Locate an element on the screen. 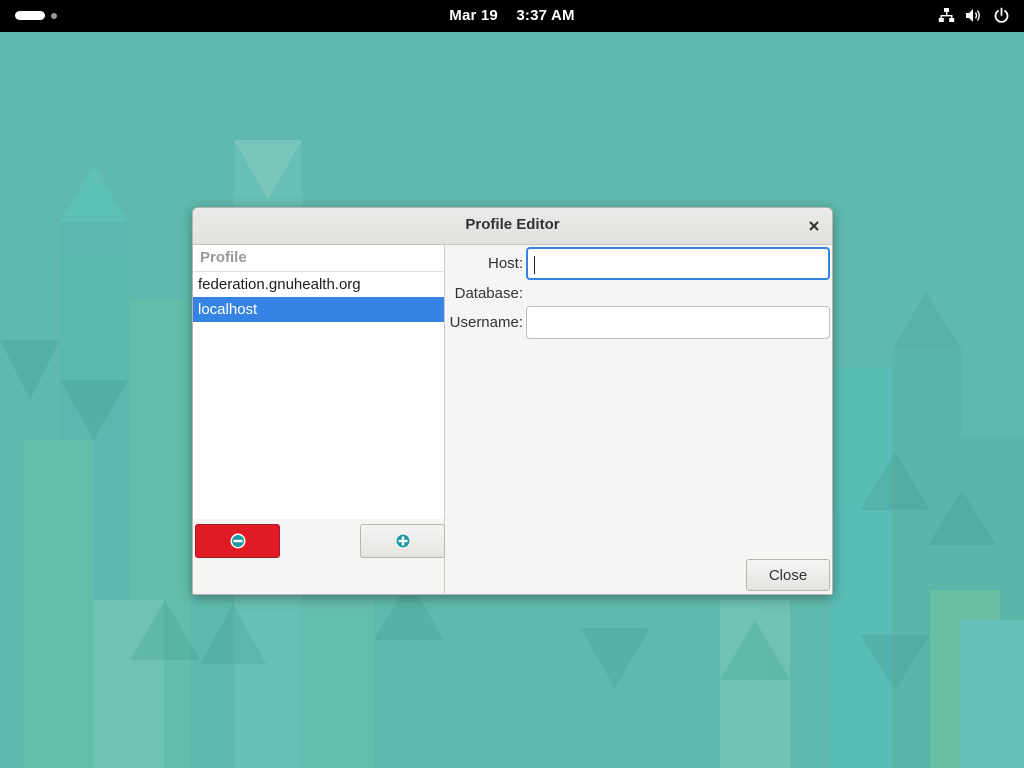 The width and height of the screenshot is (1024, 768). database-label: Database: is located at coordinates (488, 293).